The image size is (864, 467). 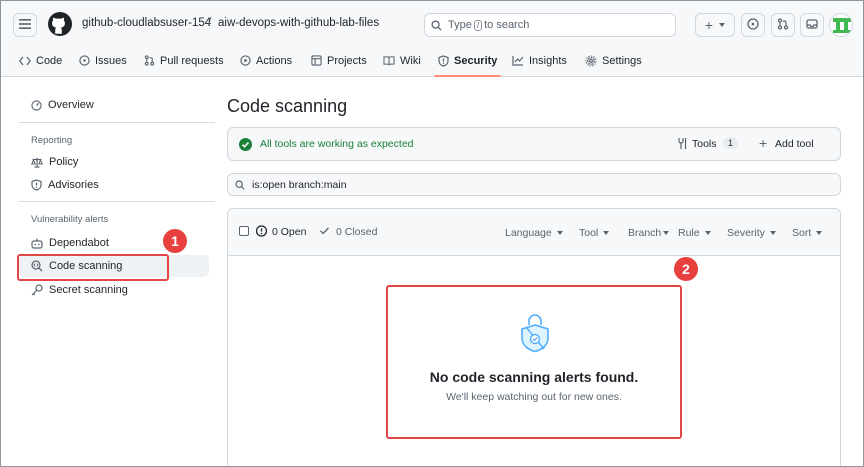 What do you see at coordinates (476, 60) in the screenshot?
I see `tab-security-label: Security` at bounding box center [476, 60].